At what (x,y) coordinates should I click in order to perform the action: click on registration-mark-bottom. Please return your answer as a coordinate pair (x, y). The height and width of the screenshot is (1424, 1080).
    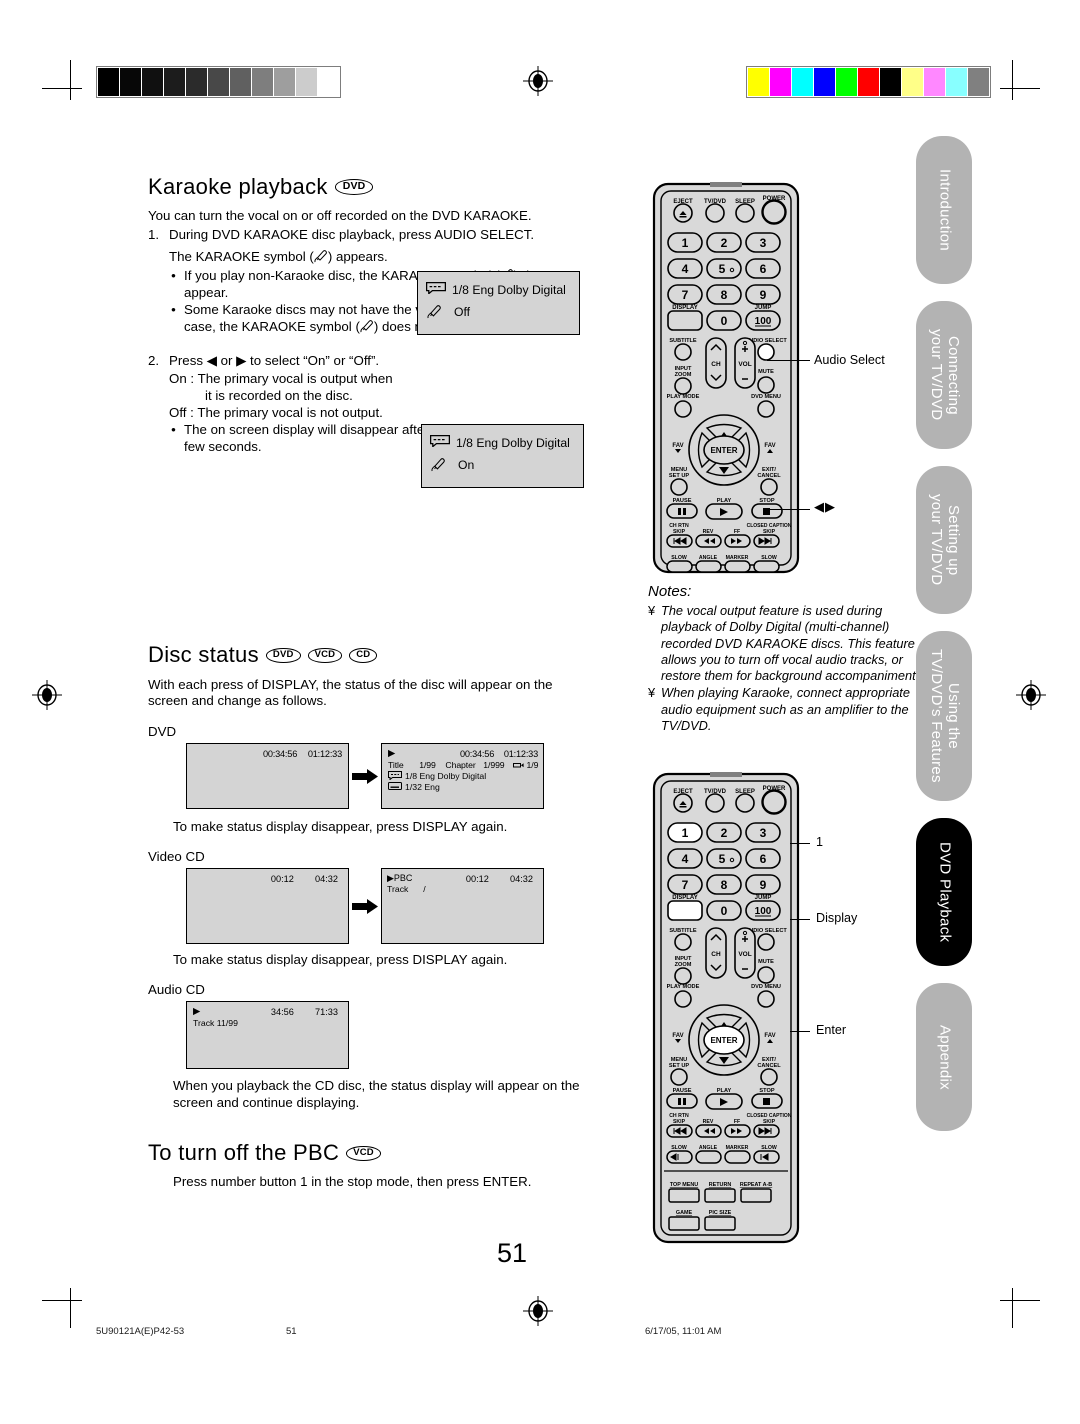
    Looking at the image, I should click on (538, 1311).